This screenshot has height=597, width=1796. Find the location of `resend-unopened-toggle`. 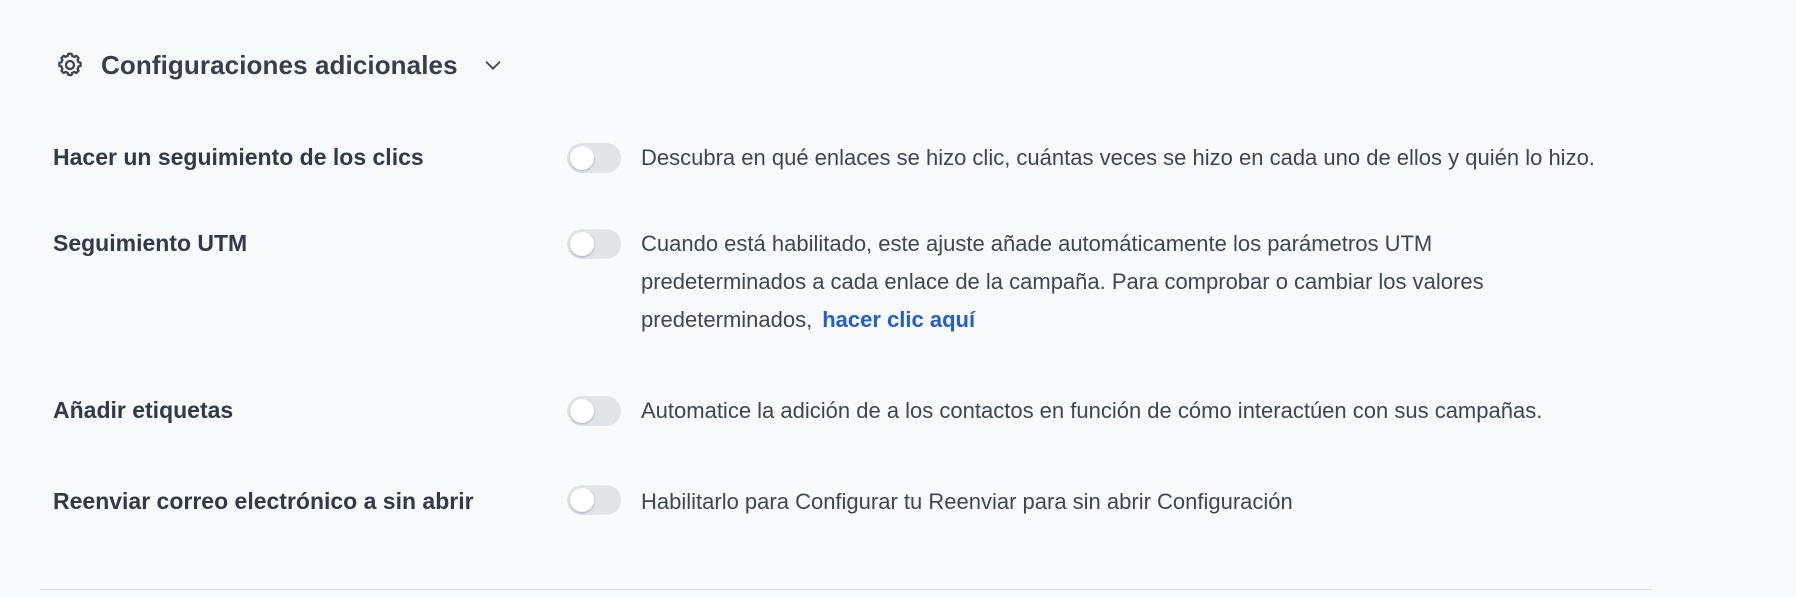

resend-unopened-toggle is located at coordinates (594, 500).